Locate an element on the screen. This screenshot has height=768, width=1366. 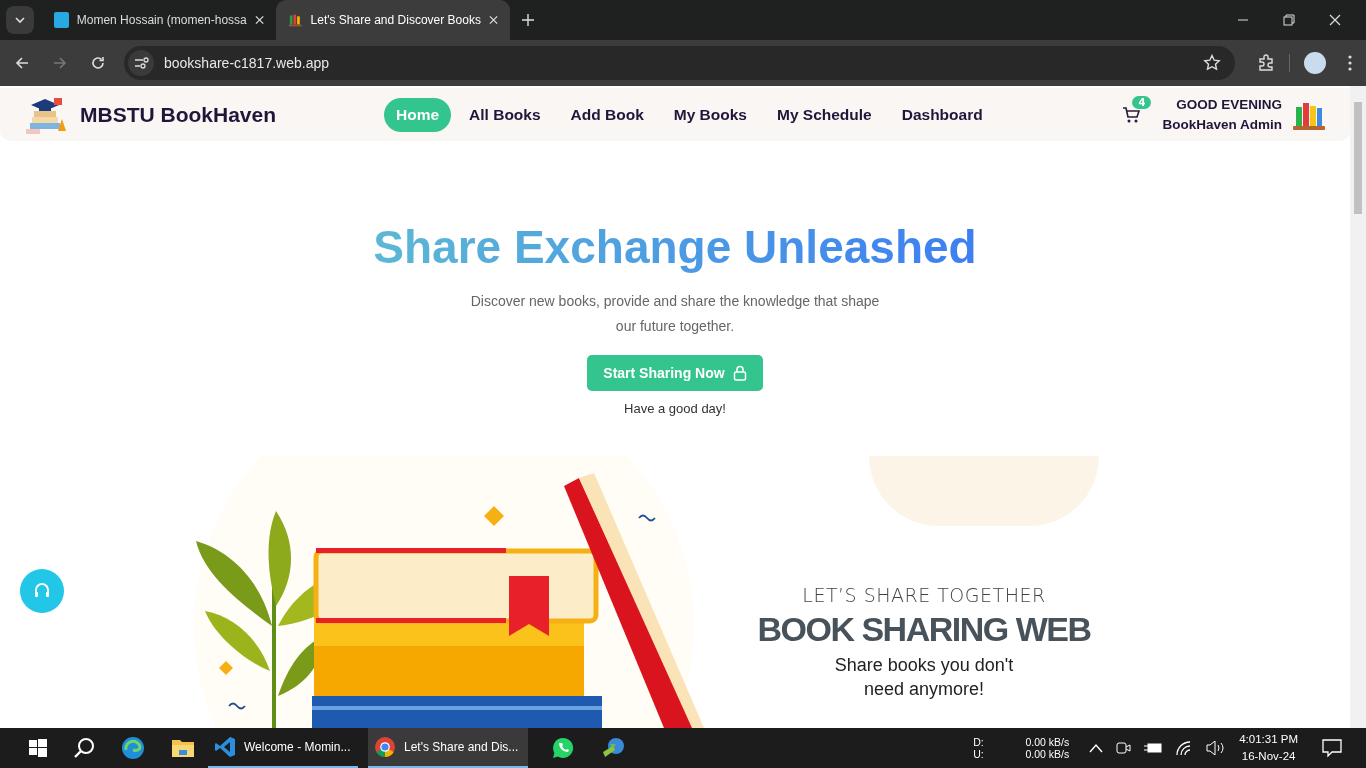
banner-tagline: Share books you don't need anymore! is located at coordinates (924, 677).